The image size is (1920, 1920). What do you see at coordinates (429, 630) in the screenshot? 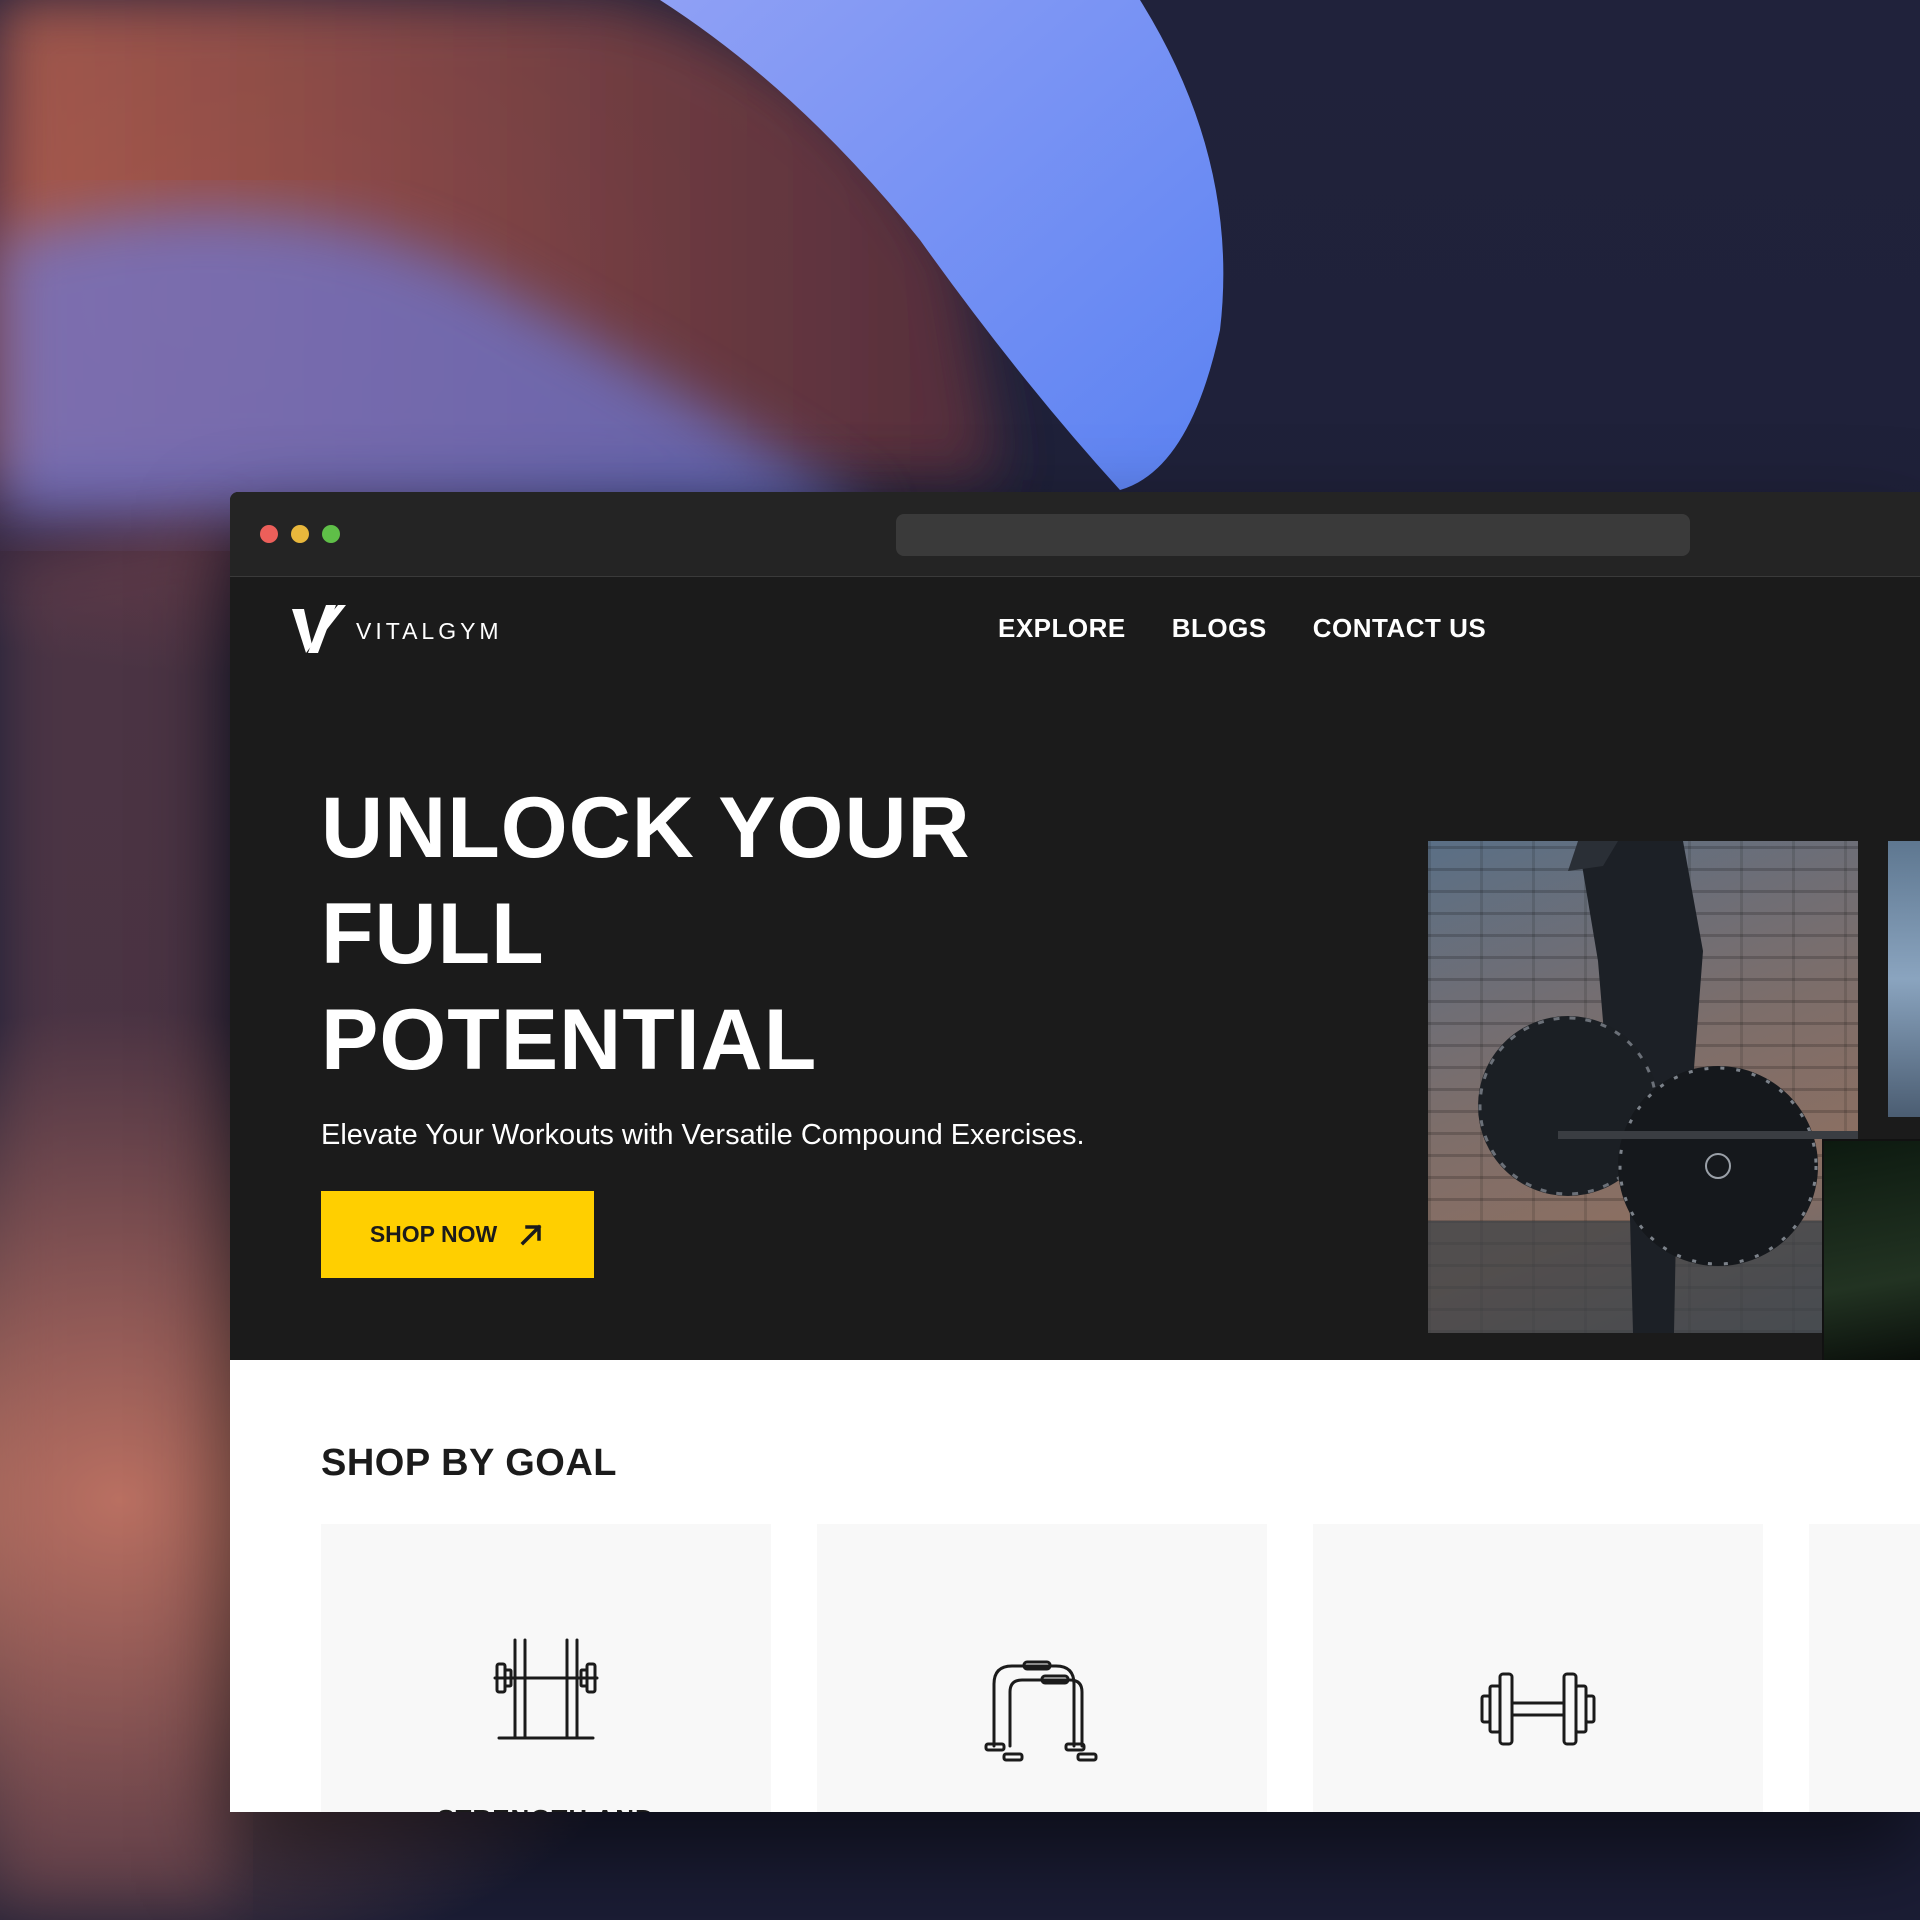
I see `brand-name: VITALGYM` at bounding box center [429, 630].